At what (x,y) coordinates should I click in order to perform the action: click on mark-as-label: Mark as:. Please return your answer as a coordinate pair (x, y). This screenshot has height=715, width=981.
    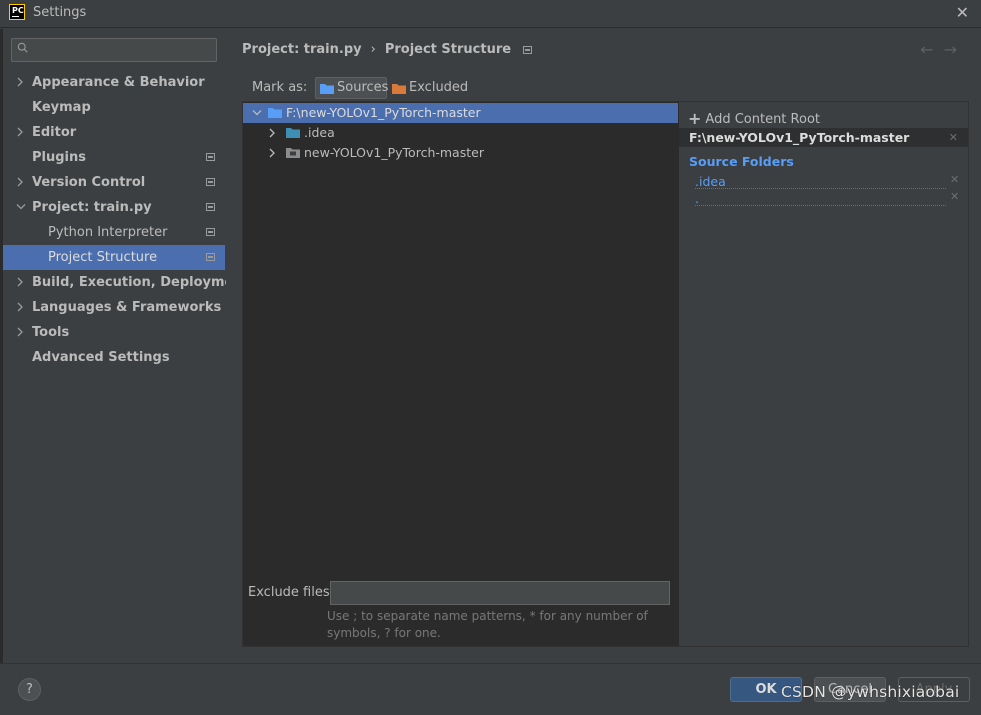
    Looking at the image, I should click on (280, 87).